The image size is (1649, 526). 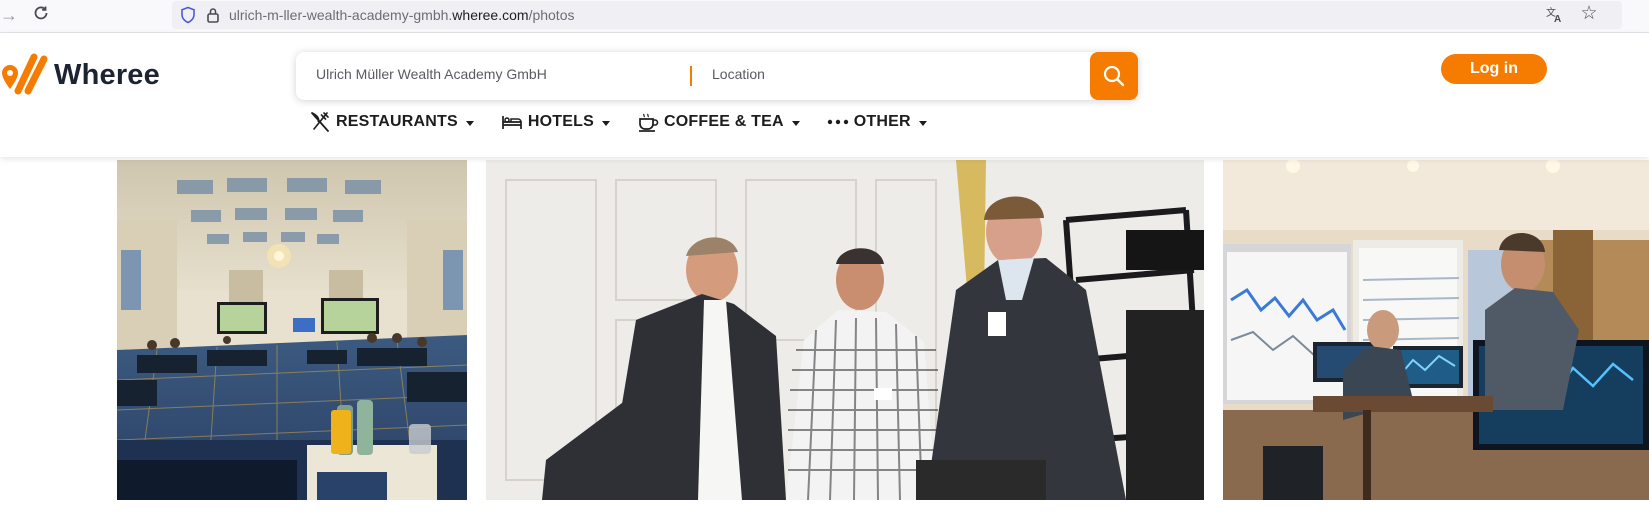 What do you see at coordinates (1494, 69) in the screenshot?
I see `login-button: Log in` at bounding box center [1494, 69].